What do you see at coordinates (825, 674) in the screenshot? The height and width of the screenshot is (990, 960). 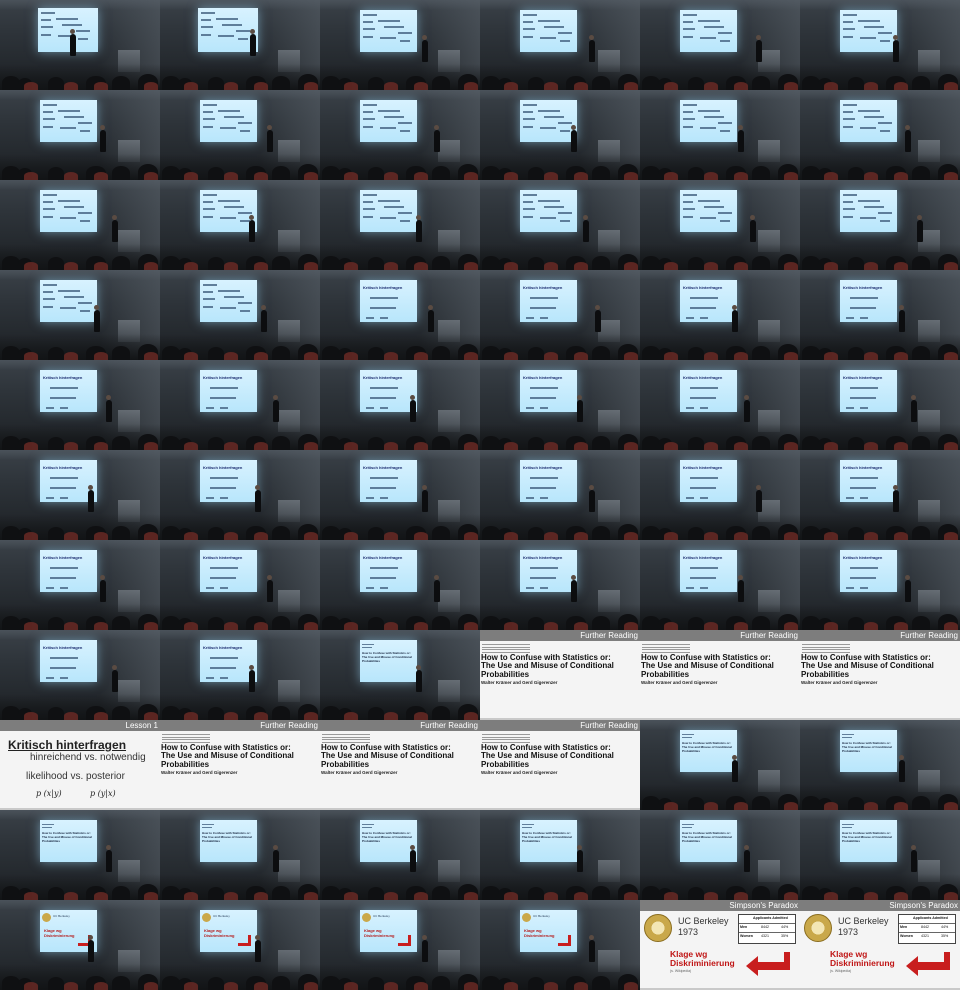 I see `paper-title-line-3: Probabilities` at bounding box center [825, 674].